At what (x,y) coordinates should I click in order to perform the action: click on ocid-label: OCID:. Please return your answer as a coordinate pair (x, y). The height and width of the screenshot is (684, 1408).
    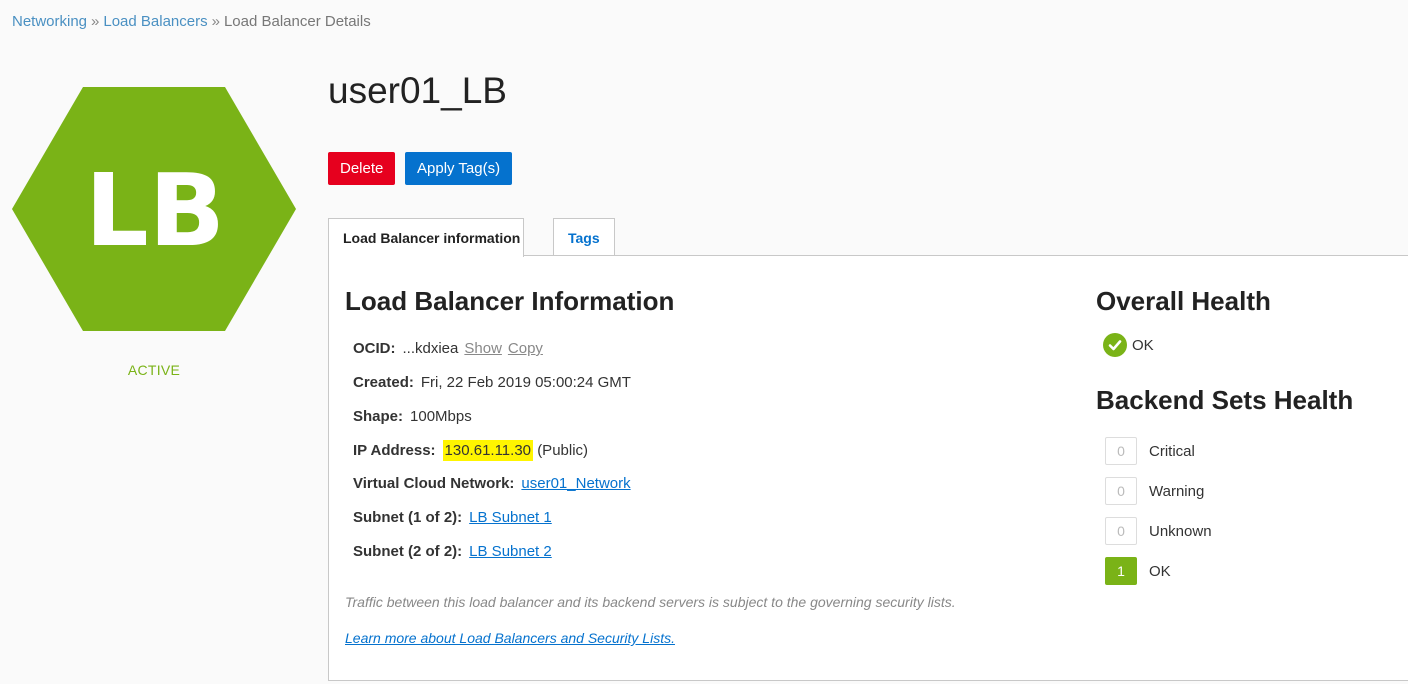
    Looking at the image, I should click on (374, 348).